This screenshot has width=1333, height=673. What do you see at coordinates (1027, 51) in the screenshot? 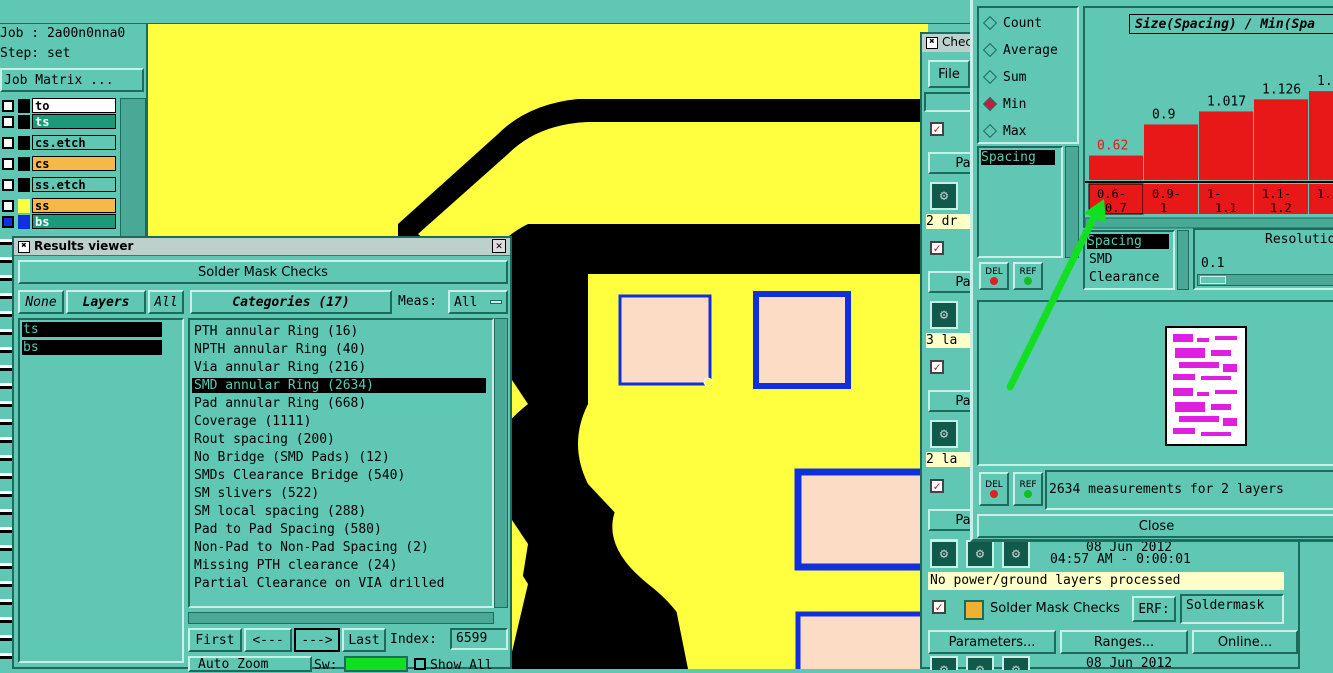
I see `option-radio-average: Average` at bounding box center [1027, 51].